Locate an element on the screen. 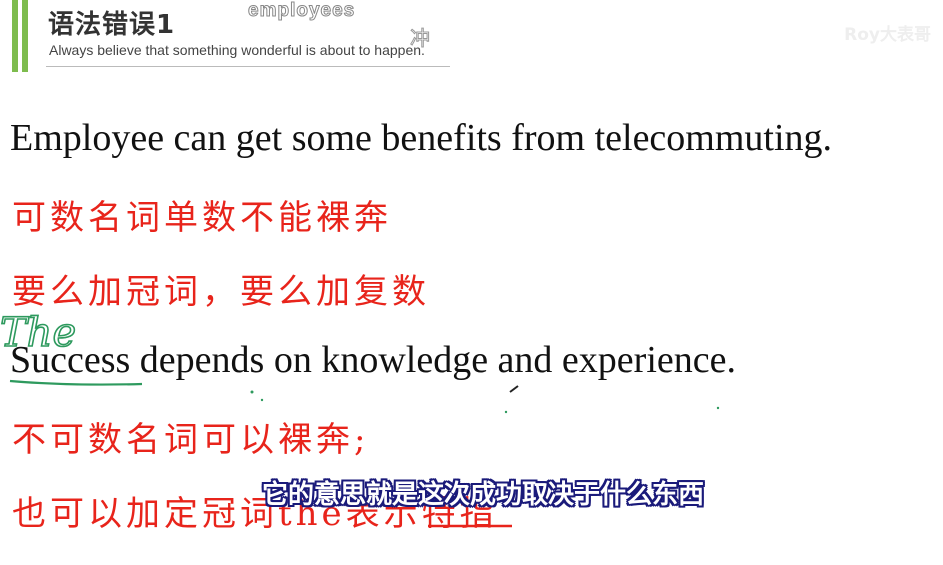 The width and height of the screenshot is (943, 565). pen-cursor is located at coordinates (514, 389).